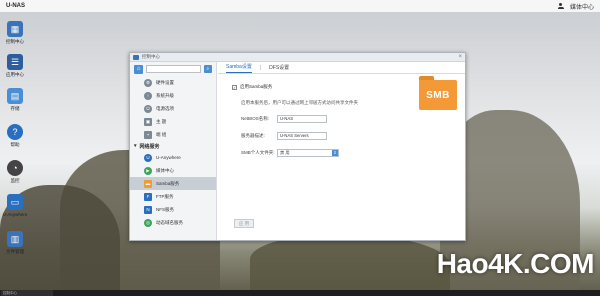  I want to click on top-bar: U-NAS 媒体中心, so click(300, 6).